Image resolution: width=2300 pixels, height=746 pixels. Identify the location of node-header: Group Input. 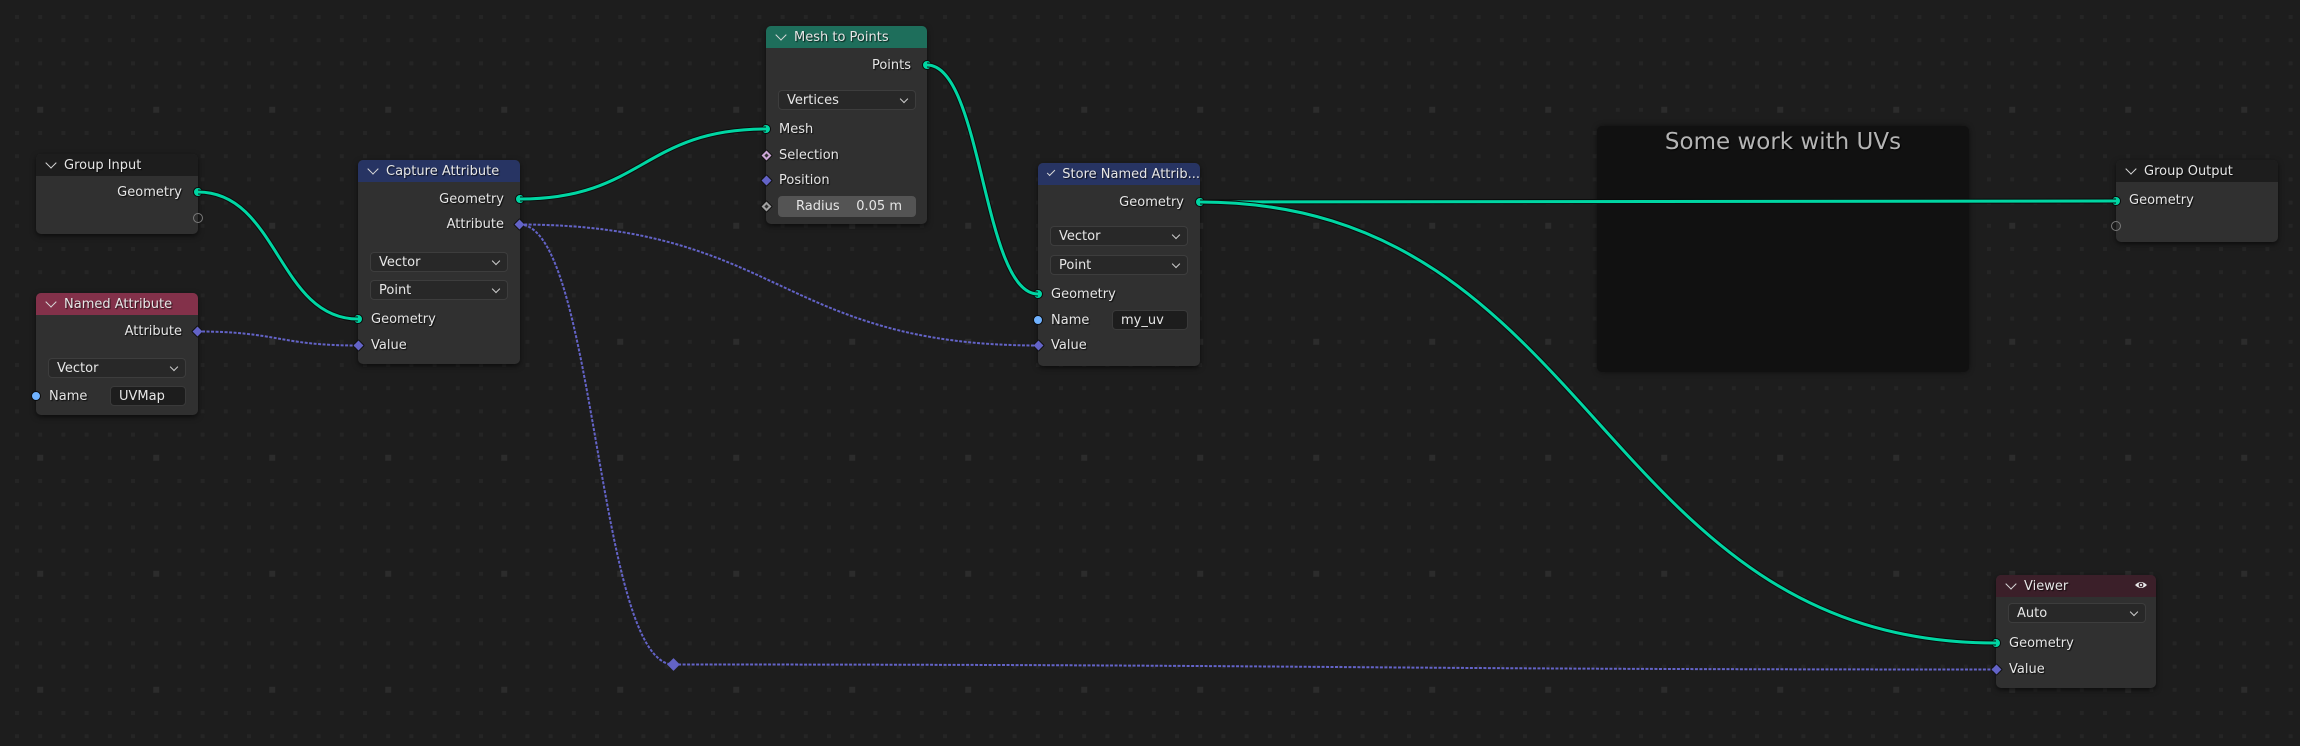
(117, 165).